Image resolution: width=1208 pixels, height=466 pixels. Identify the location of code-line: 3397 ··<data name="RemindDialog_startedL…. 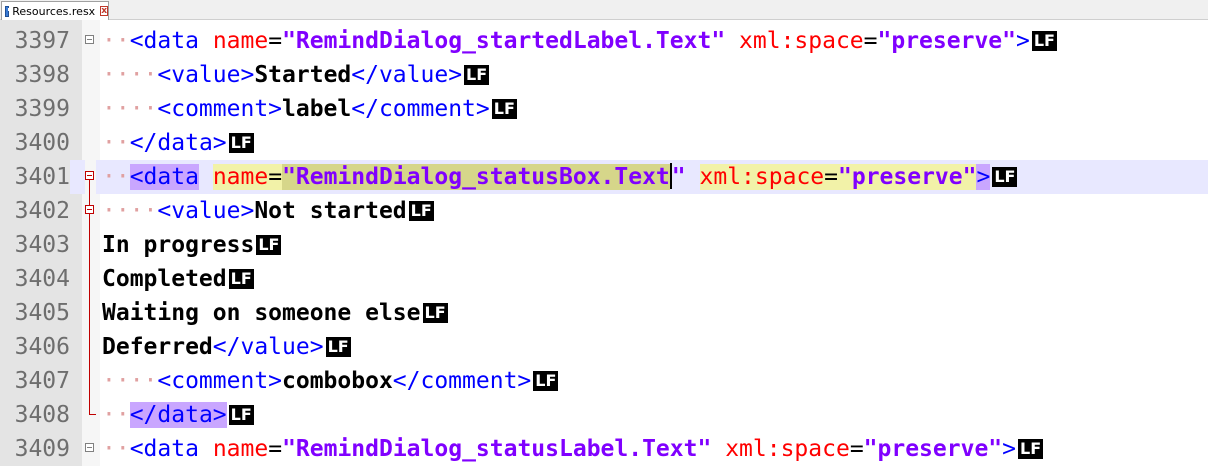
(604, 41).